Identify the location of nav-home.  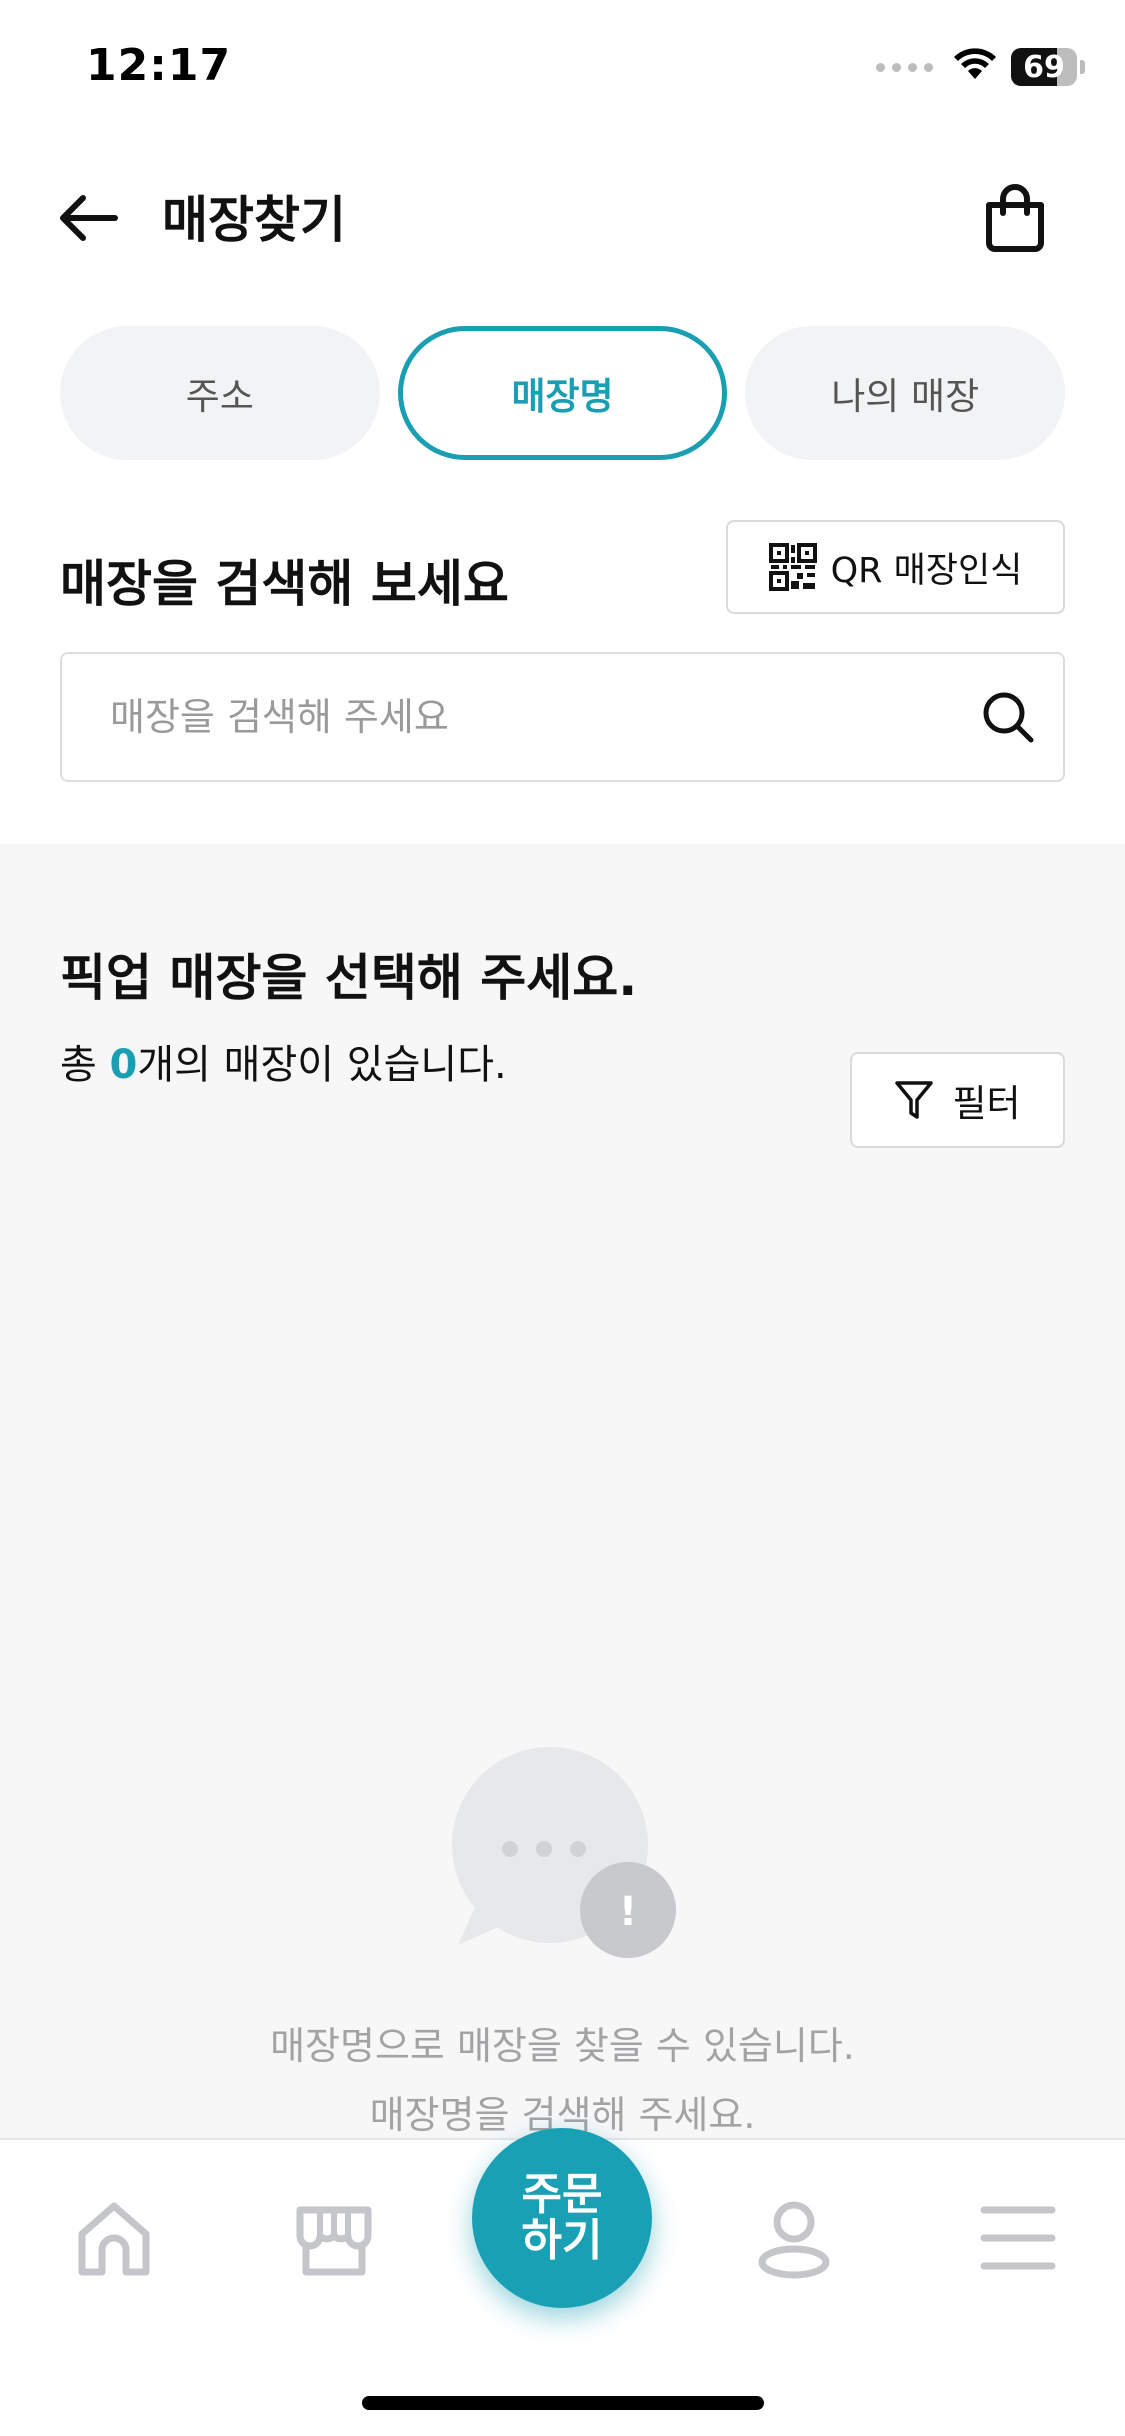
(114, 2238).